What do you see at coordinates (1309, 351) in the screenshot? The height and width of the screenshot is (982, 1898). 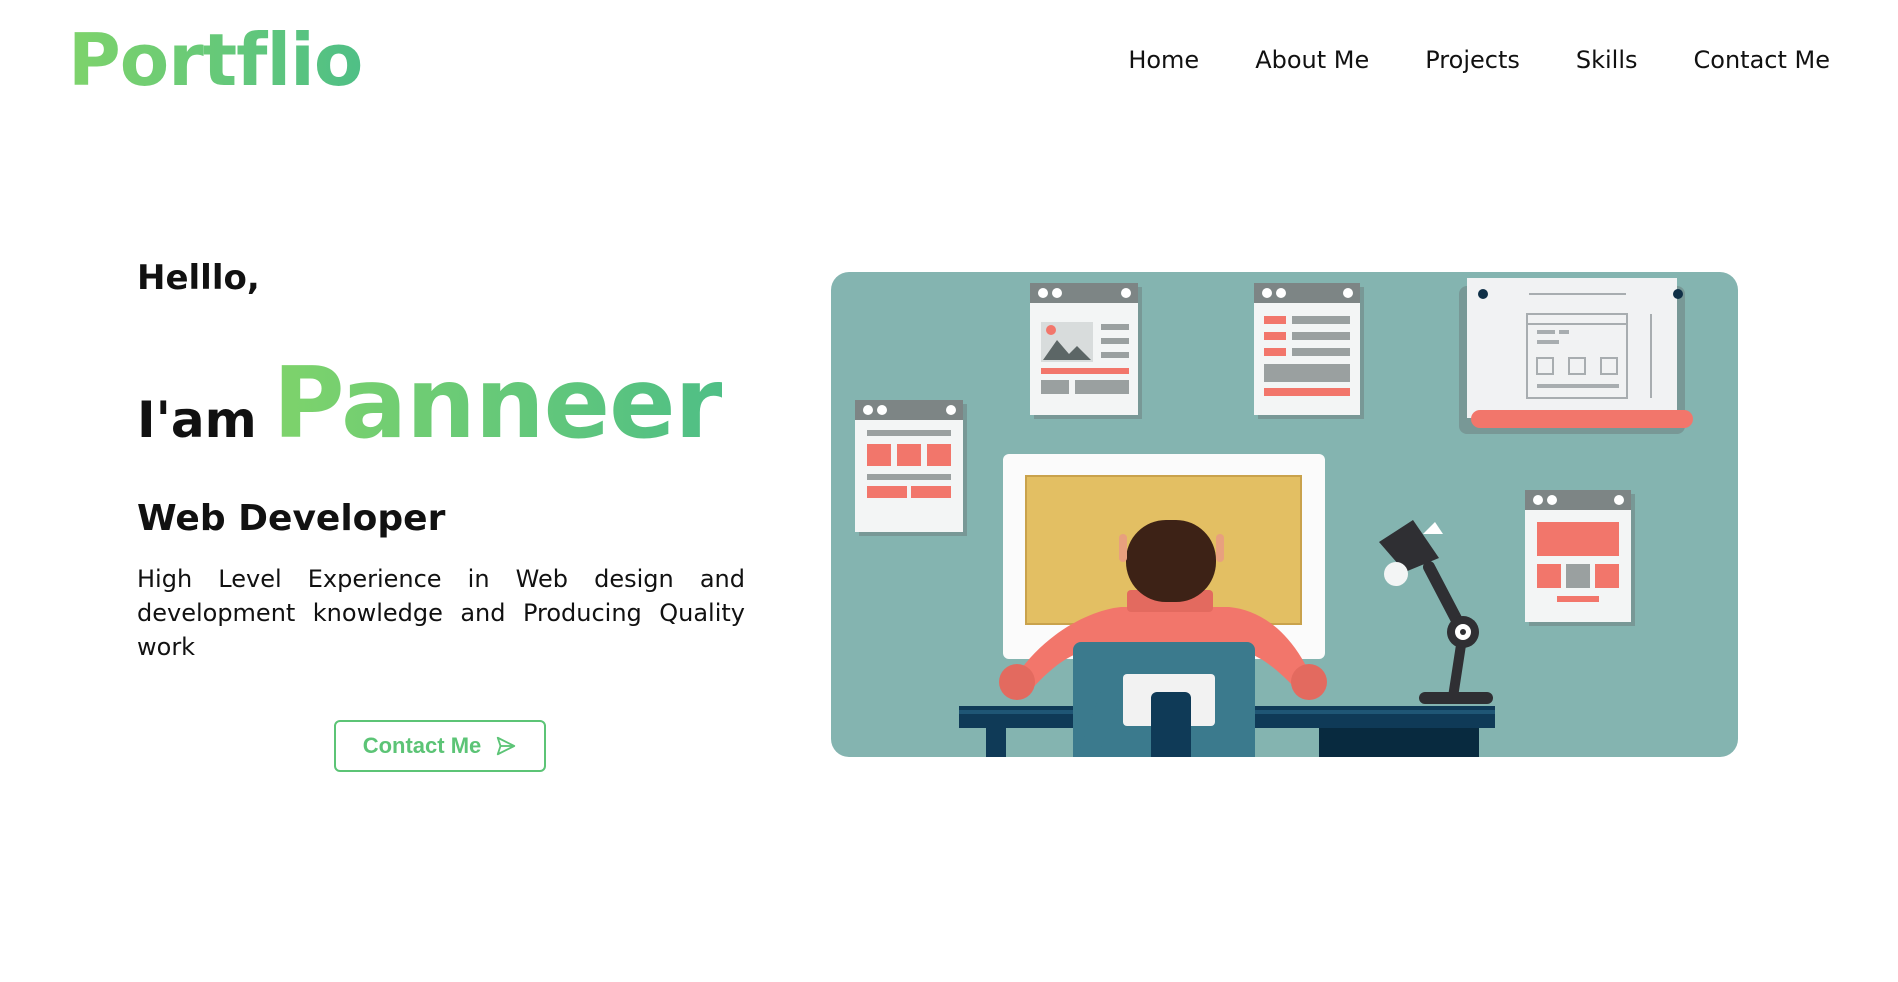 I see `list-card-icon` at bounding box center [1309, 351].